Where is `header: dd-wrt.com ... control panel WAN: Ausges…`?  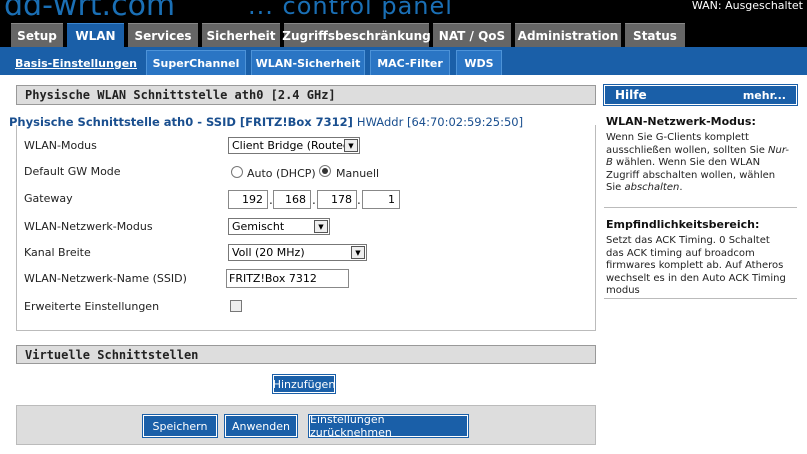
header: dd-wrt.com ... control panel WAN: Ausges… is located at coordinates (403, 10).